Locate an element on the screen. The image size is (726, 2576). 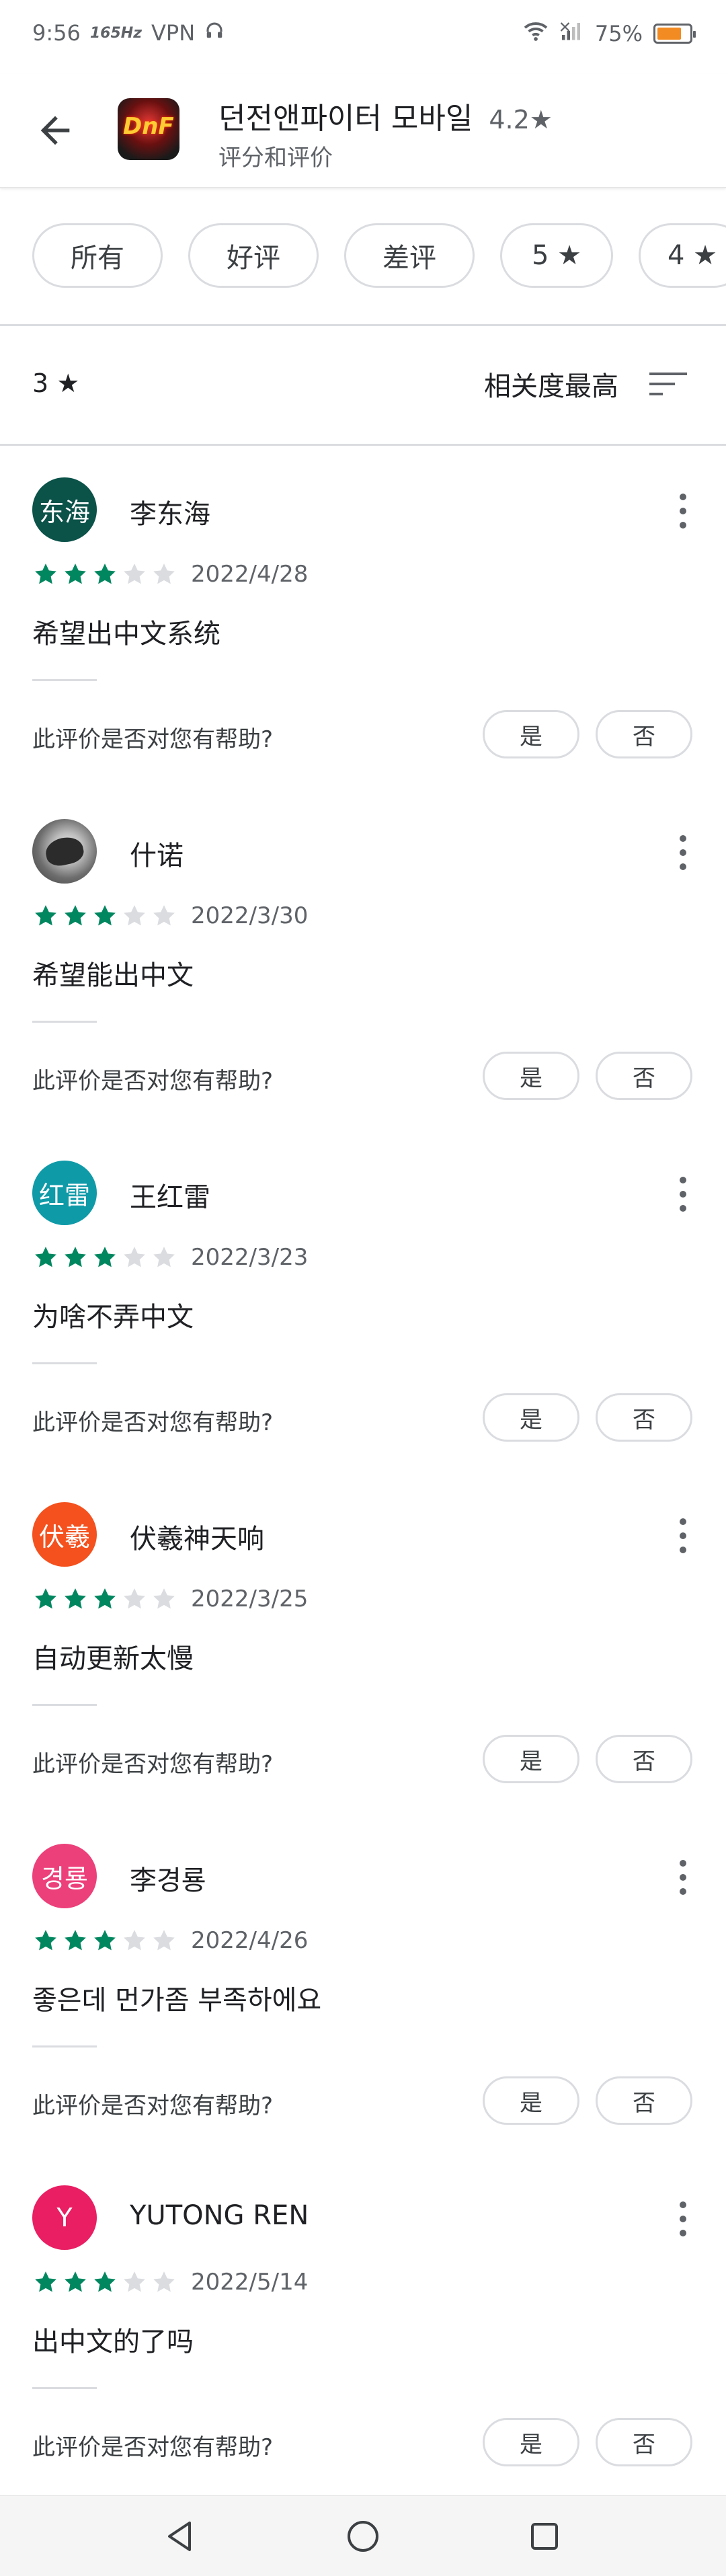
rating-row: 2022/3/23 is located at coordinates (170, 1258).